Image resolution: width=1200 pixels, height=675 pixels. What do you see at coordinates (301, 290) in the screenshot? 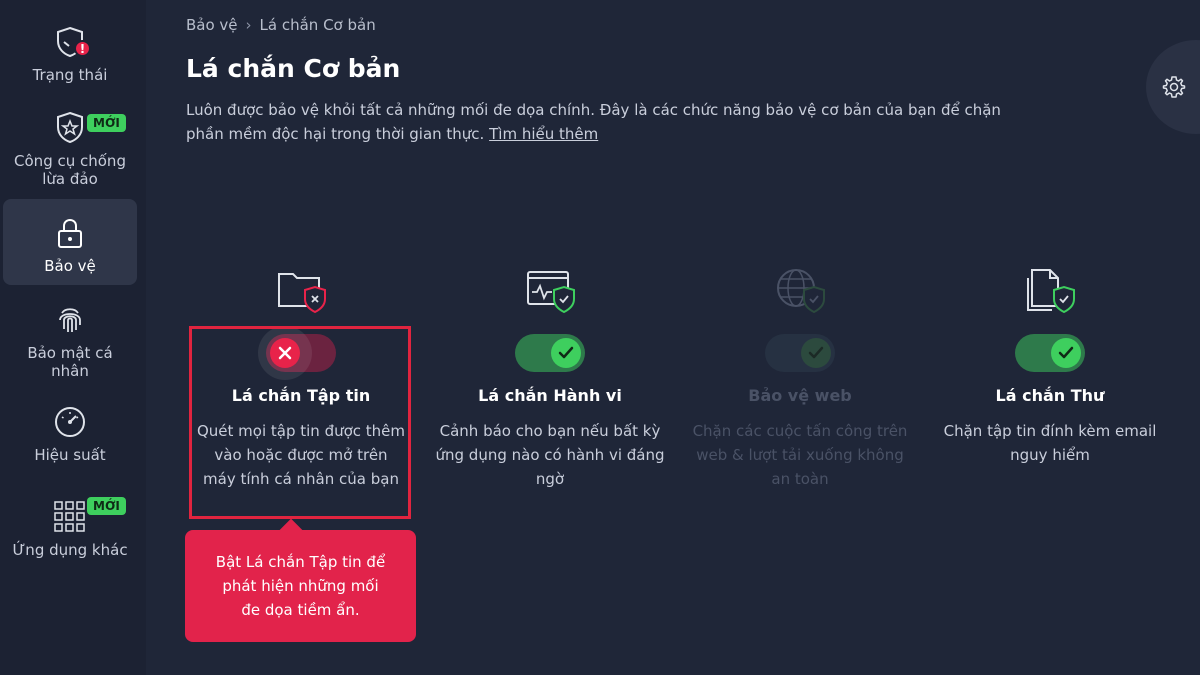
I see `folder-shield-icon` at bounding box center [301, 290].